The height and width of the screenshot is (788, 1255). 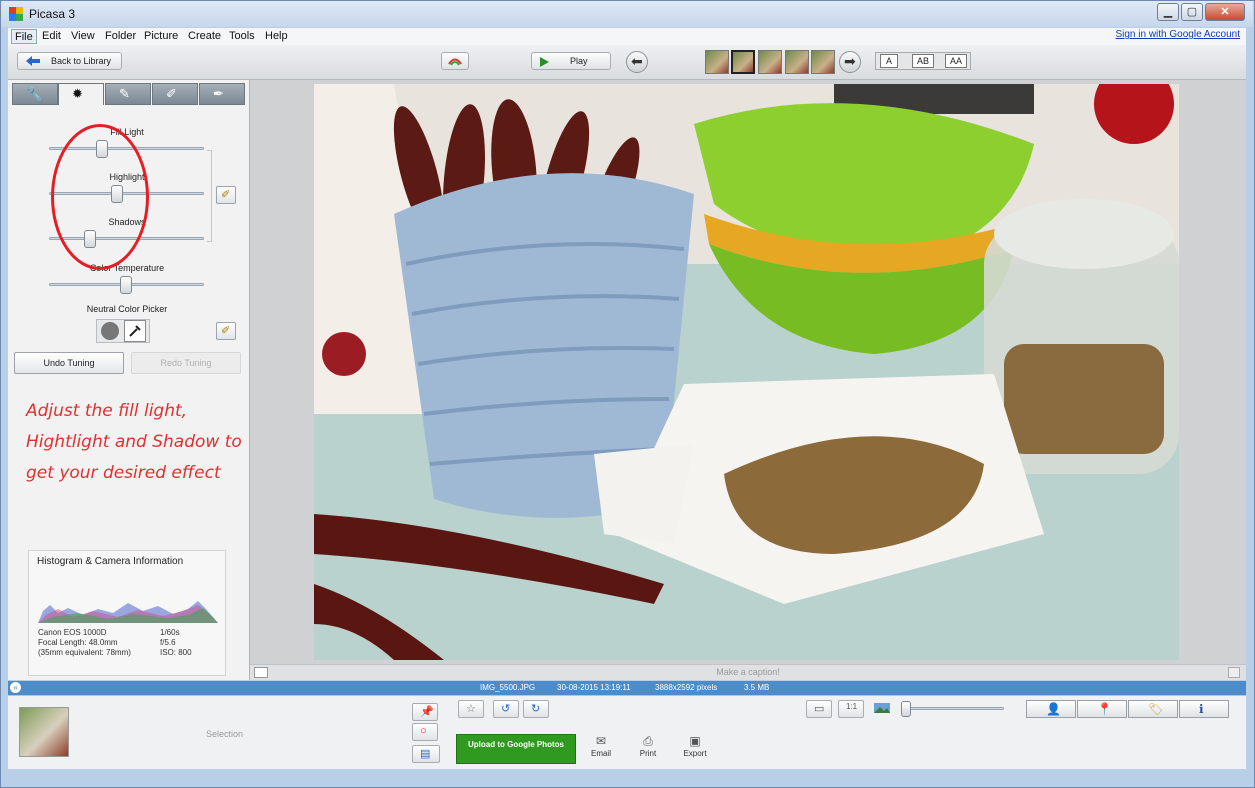 What do you see at coordinates (883, 708) in the screenshot?
I see `zoom-icon` at bounding box center [883, 708].